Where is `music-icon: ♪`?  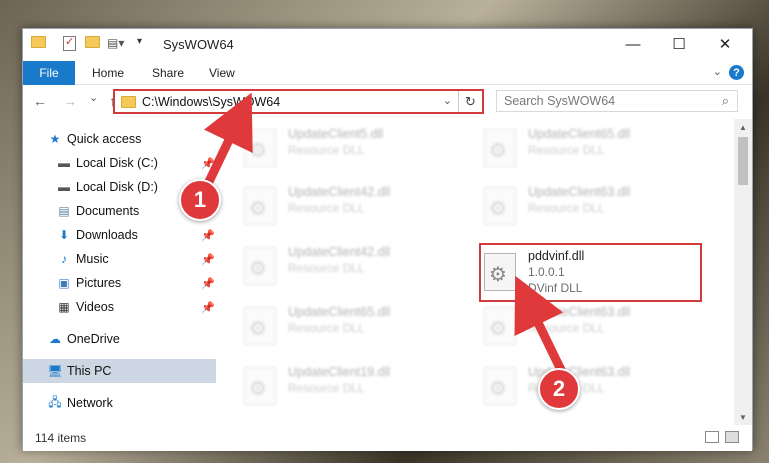
music-icon: ♪ is located at coordinates (64, 259).